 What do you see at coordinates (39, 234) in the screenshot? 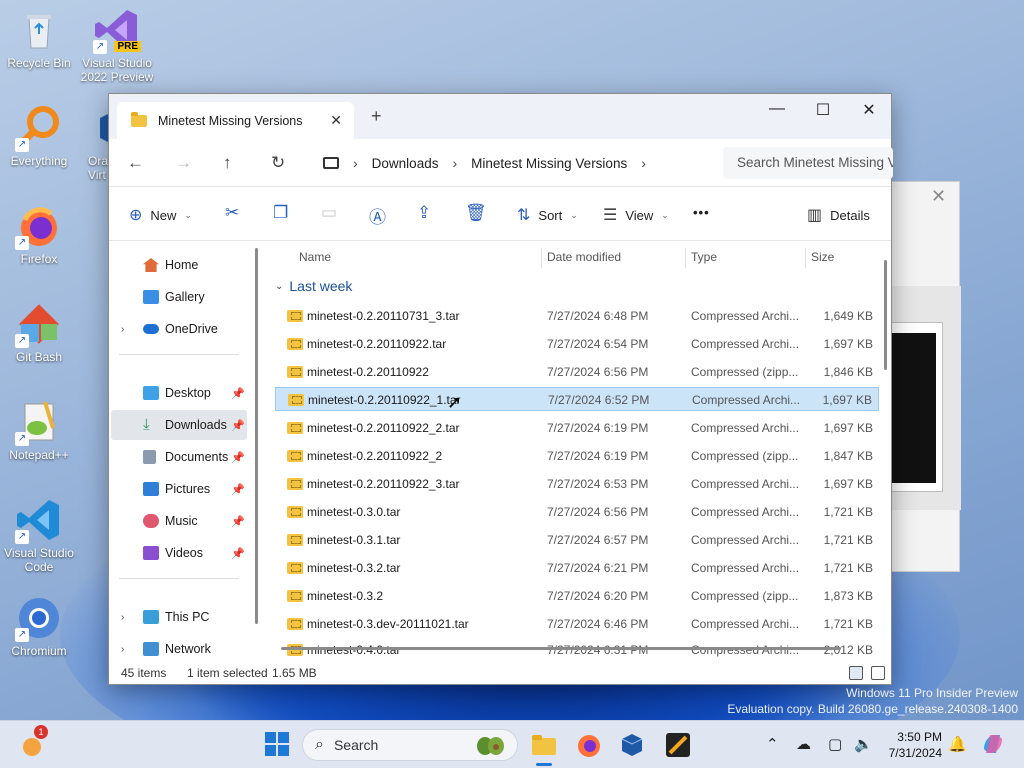
I see `desktop-icon-firefox: ↗ Firefox` at bounding box center [39, 234].